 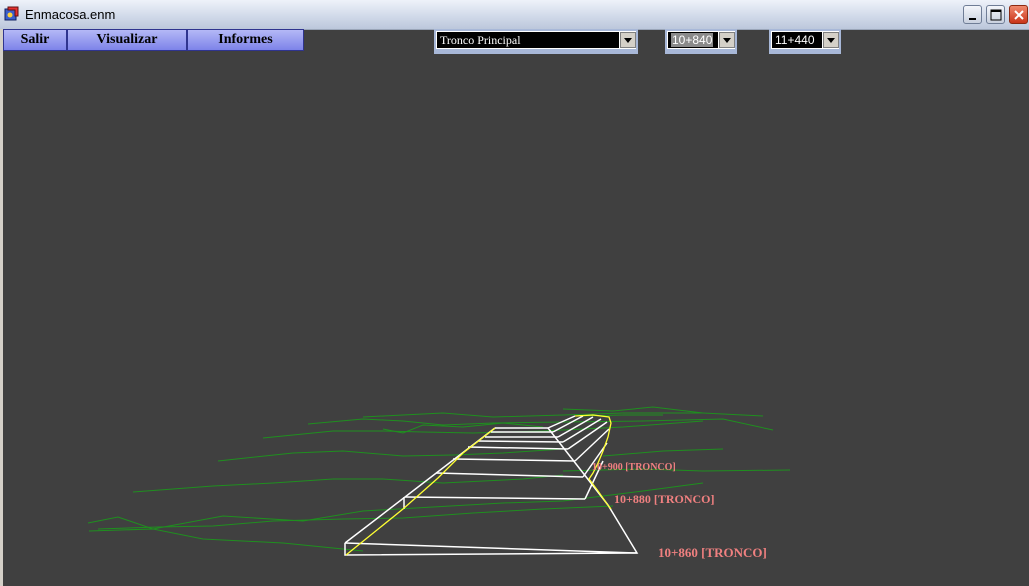 I want to click on minimize-icon, so click(x=972, y=19).